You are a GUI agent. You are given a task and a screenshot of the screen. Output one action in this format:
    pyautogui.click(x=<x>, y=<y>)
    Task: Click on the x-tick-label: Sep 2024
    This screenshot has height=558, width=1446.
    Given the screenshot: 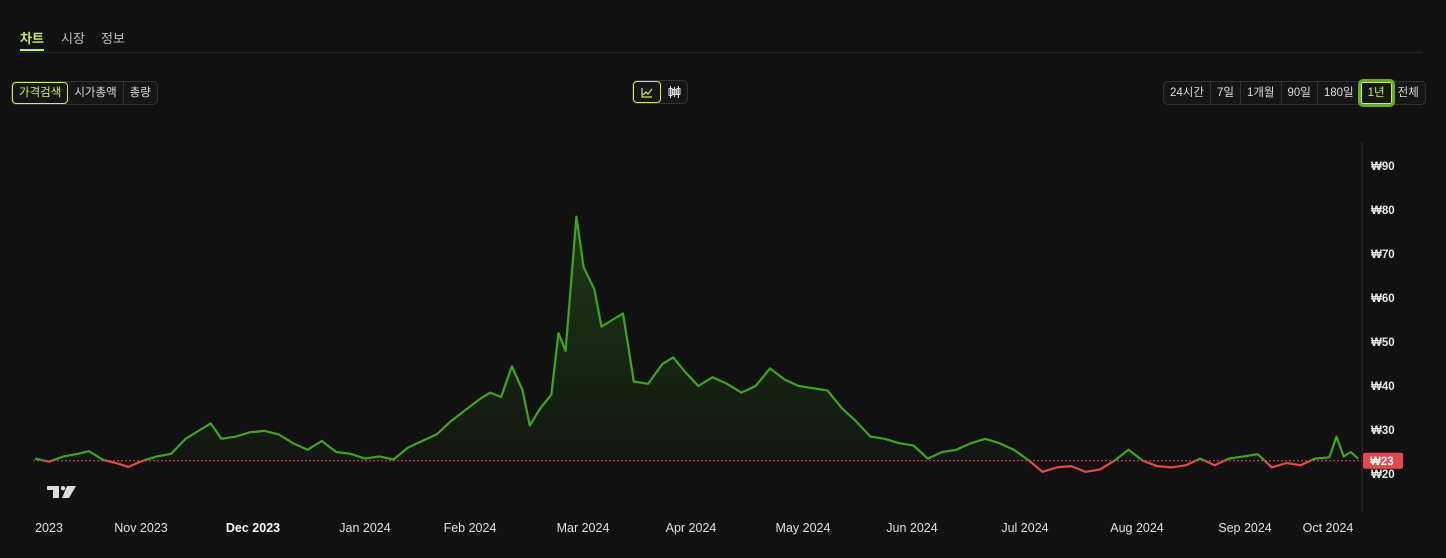 What is the action you would take?
    pyautogui.click(x=1245, y=528)
    